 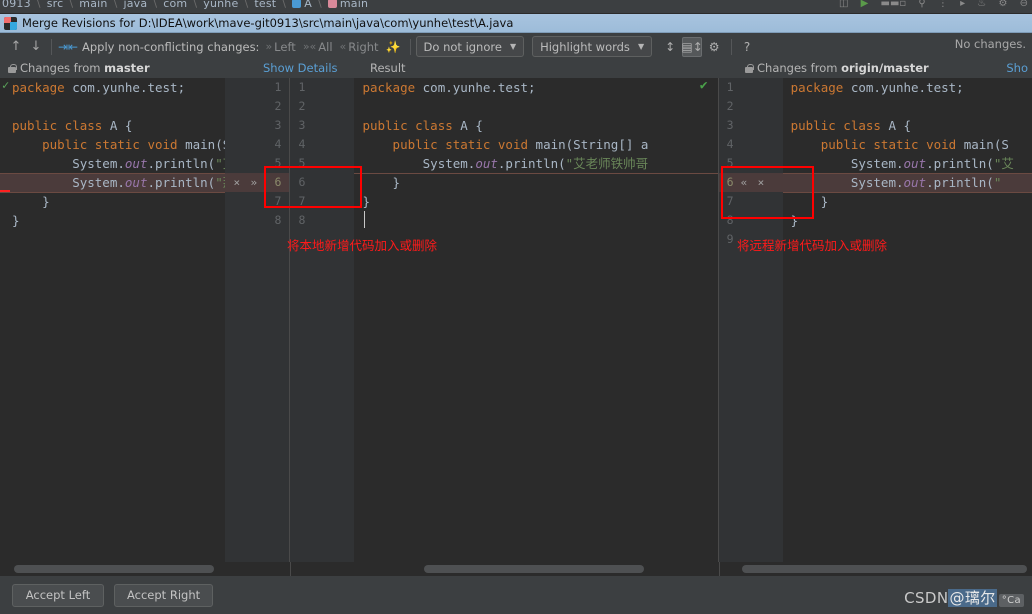 I want to click on breadcrumb-item-4: com, so click(x=175, y=5).